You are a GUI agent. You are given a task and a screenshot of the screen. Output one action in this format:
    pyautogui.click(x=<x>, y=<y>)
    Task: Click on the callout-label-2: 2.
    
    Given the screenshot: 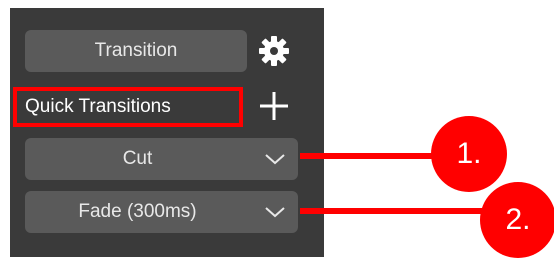 What is the action you would take?
    pyautogui.click(x=518, y=219)
    